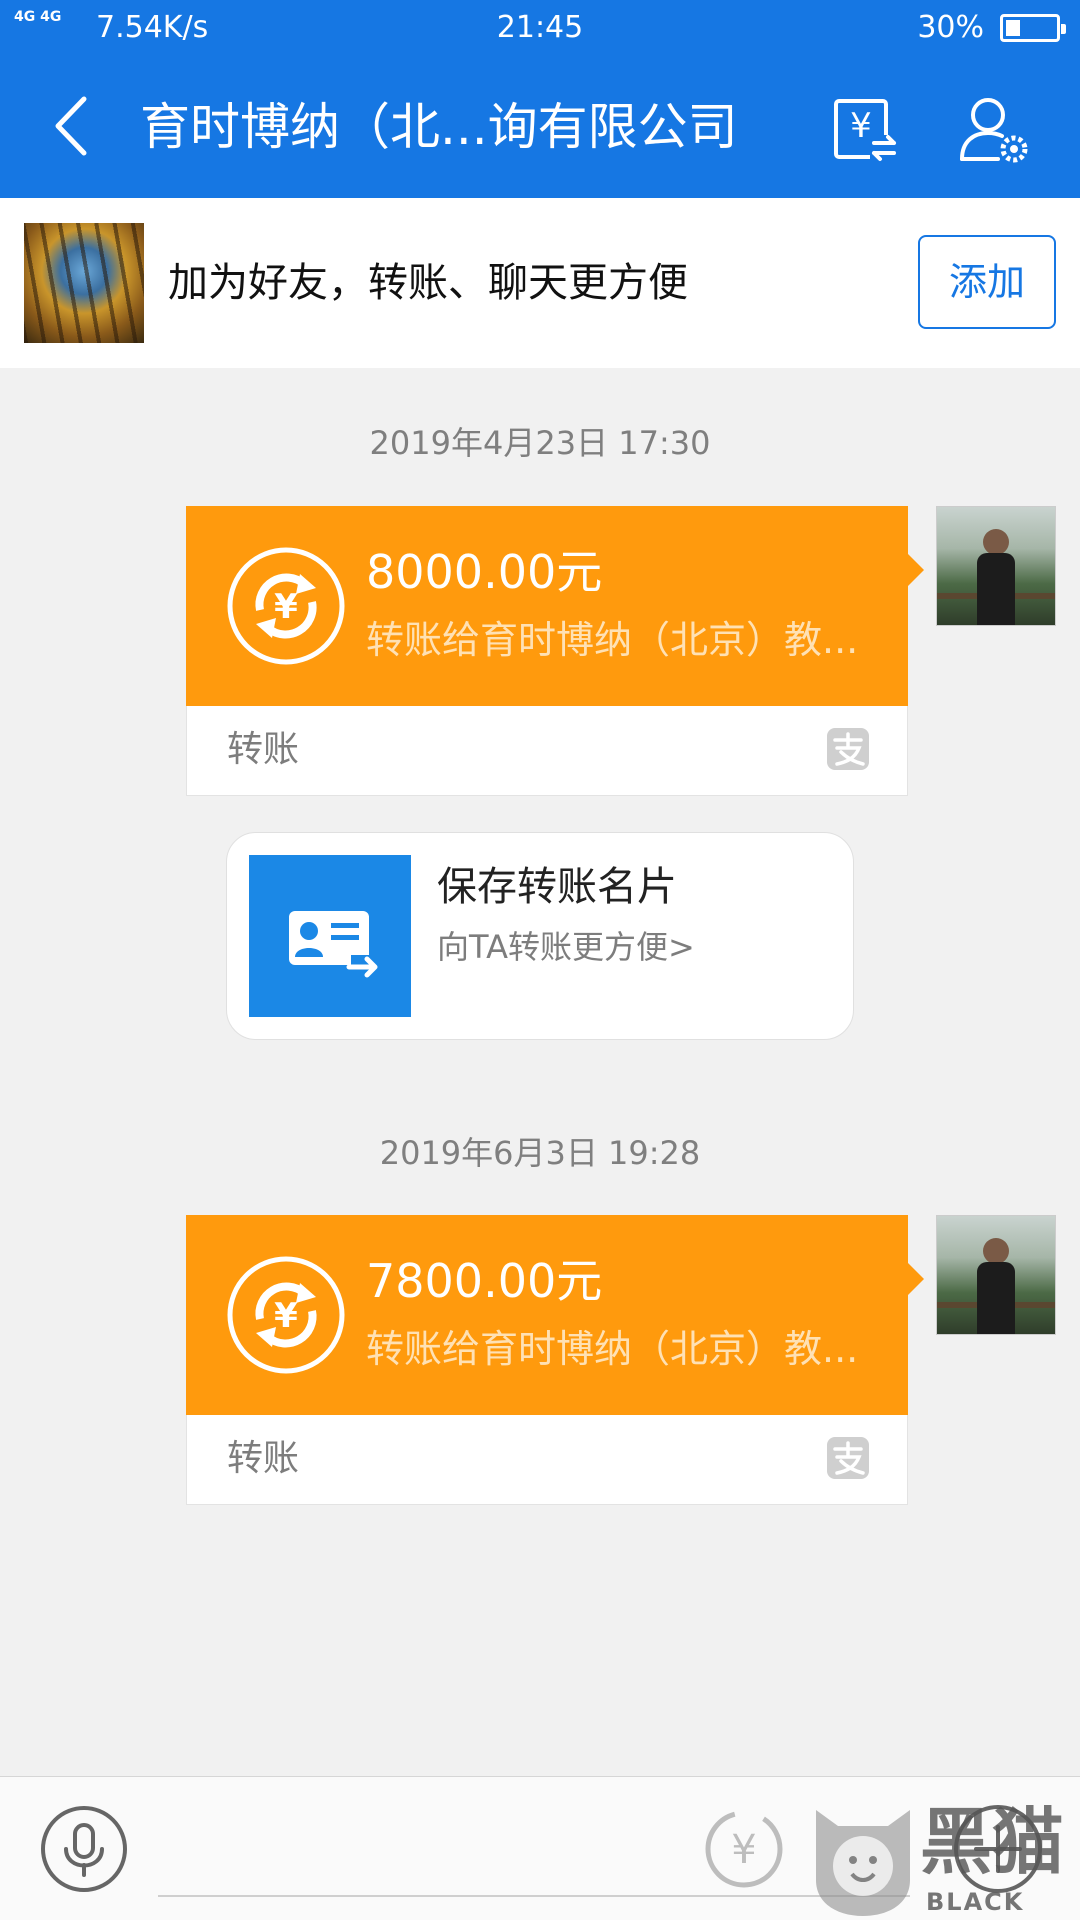 This screenshot has height=1920, width=1080. I want to click on business-card-icon, so click(330, 936).